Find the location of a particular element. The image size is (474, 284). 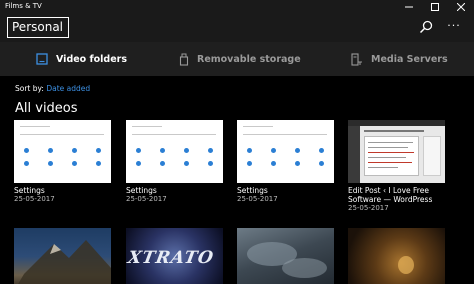

minimize-button is located at coordinates (409, 7).